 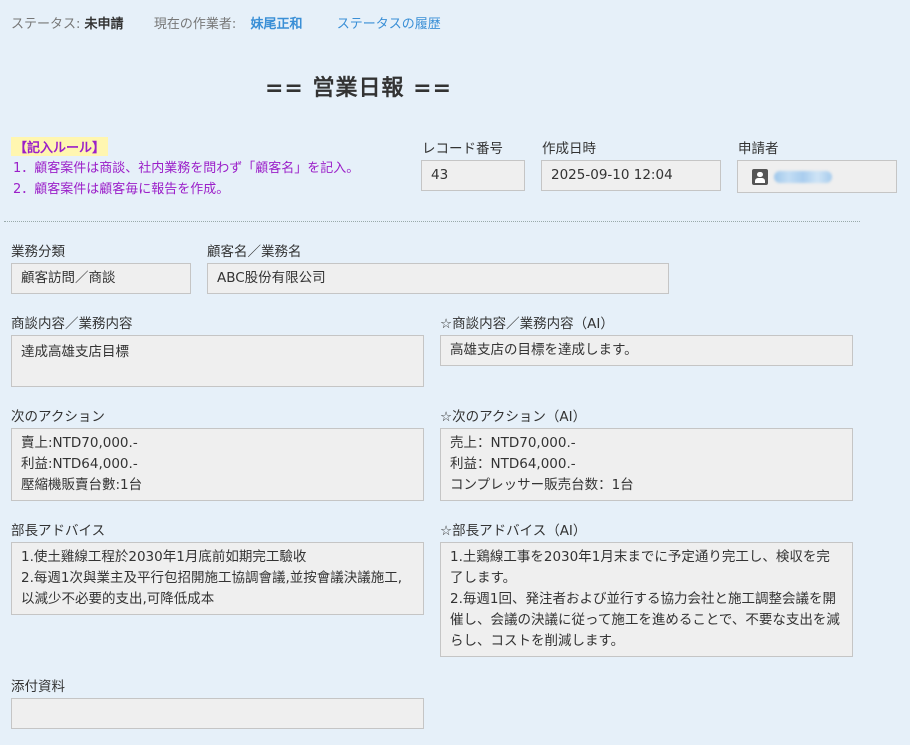 What do you see at coordinates (38, 687) in the screenshot?
I see `attachments-label: 添付資料` at bounding box center [38, 687].